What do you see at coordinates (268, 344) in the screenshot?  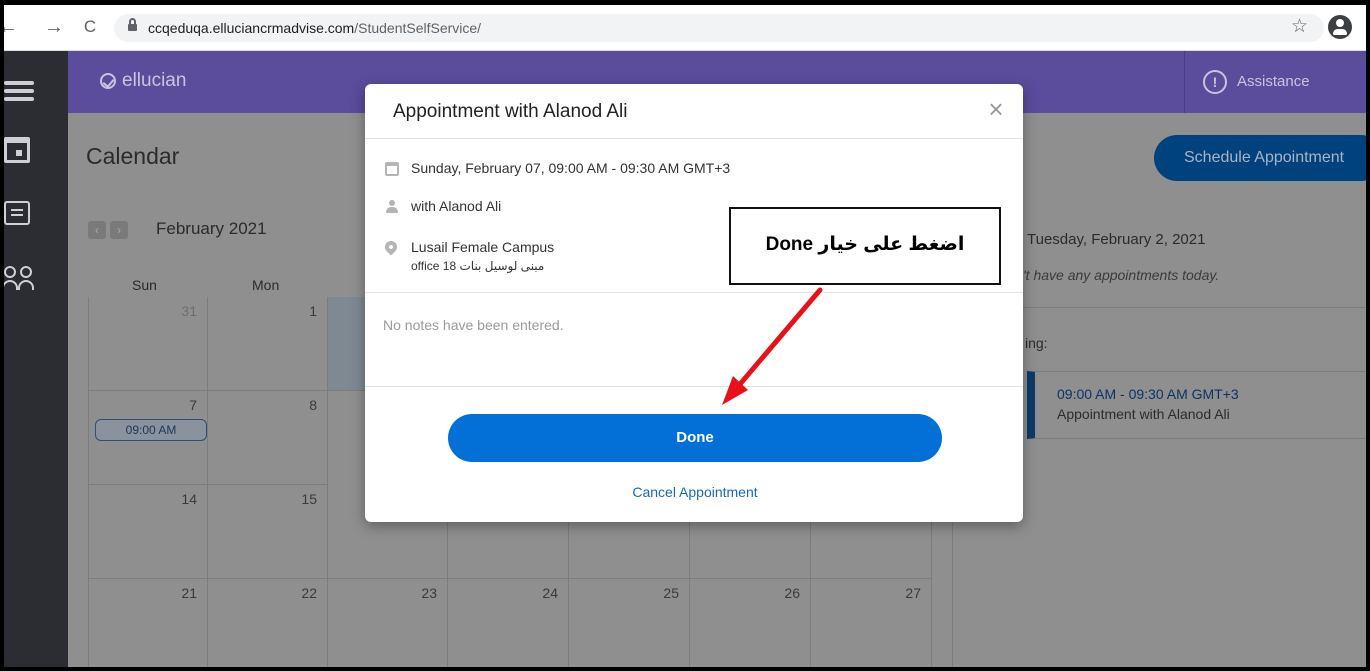 I see `calendar-day-cell: 1` at bounding box center [268, 344].